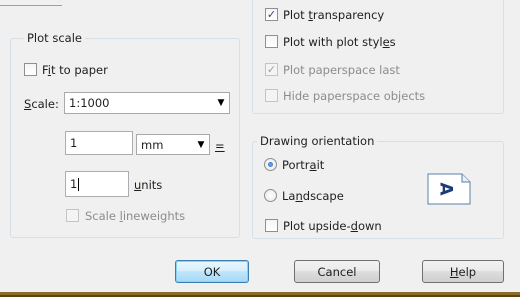 Image resolution: width=520 pixels, height=304 pixels. I want to click on top-tab-remnant, so click(31, 3).